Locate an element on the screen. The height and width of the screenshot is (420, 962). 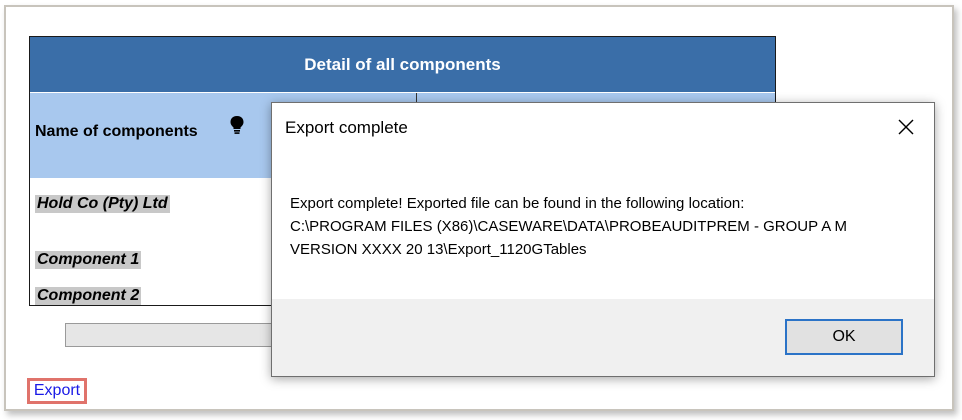
component-row: Hold Co (Pty) Ltd is located at coordinates (102, 204).